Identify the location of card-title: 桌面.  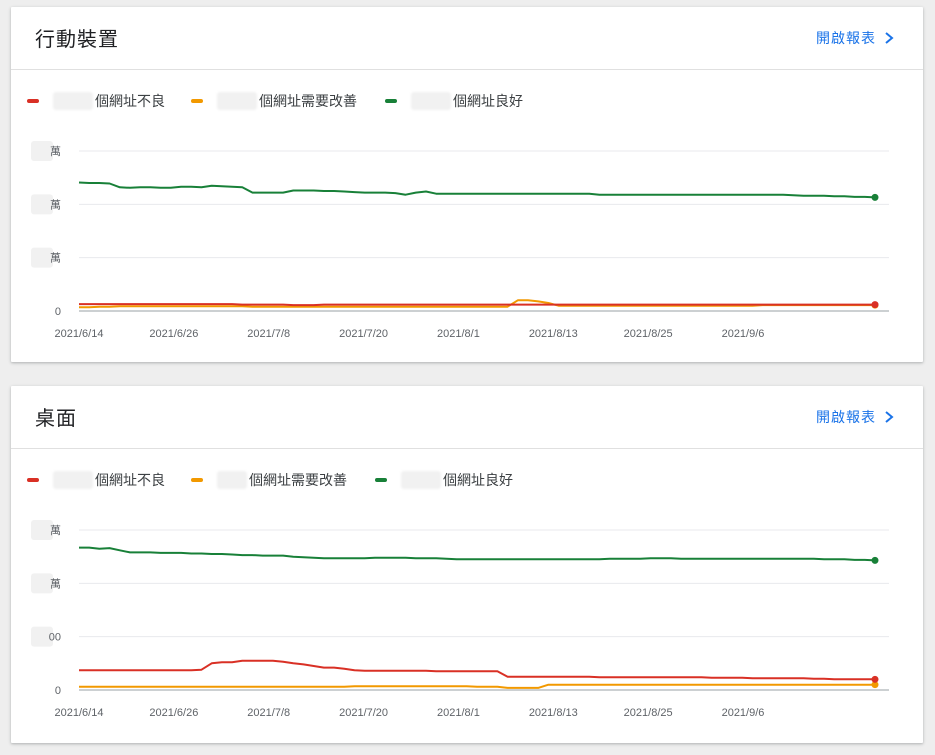
(56, 419).